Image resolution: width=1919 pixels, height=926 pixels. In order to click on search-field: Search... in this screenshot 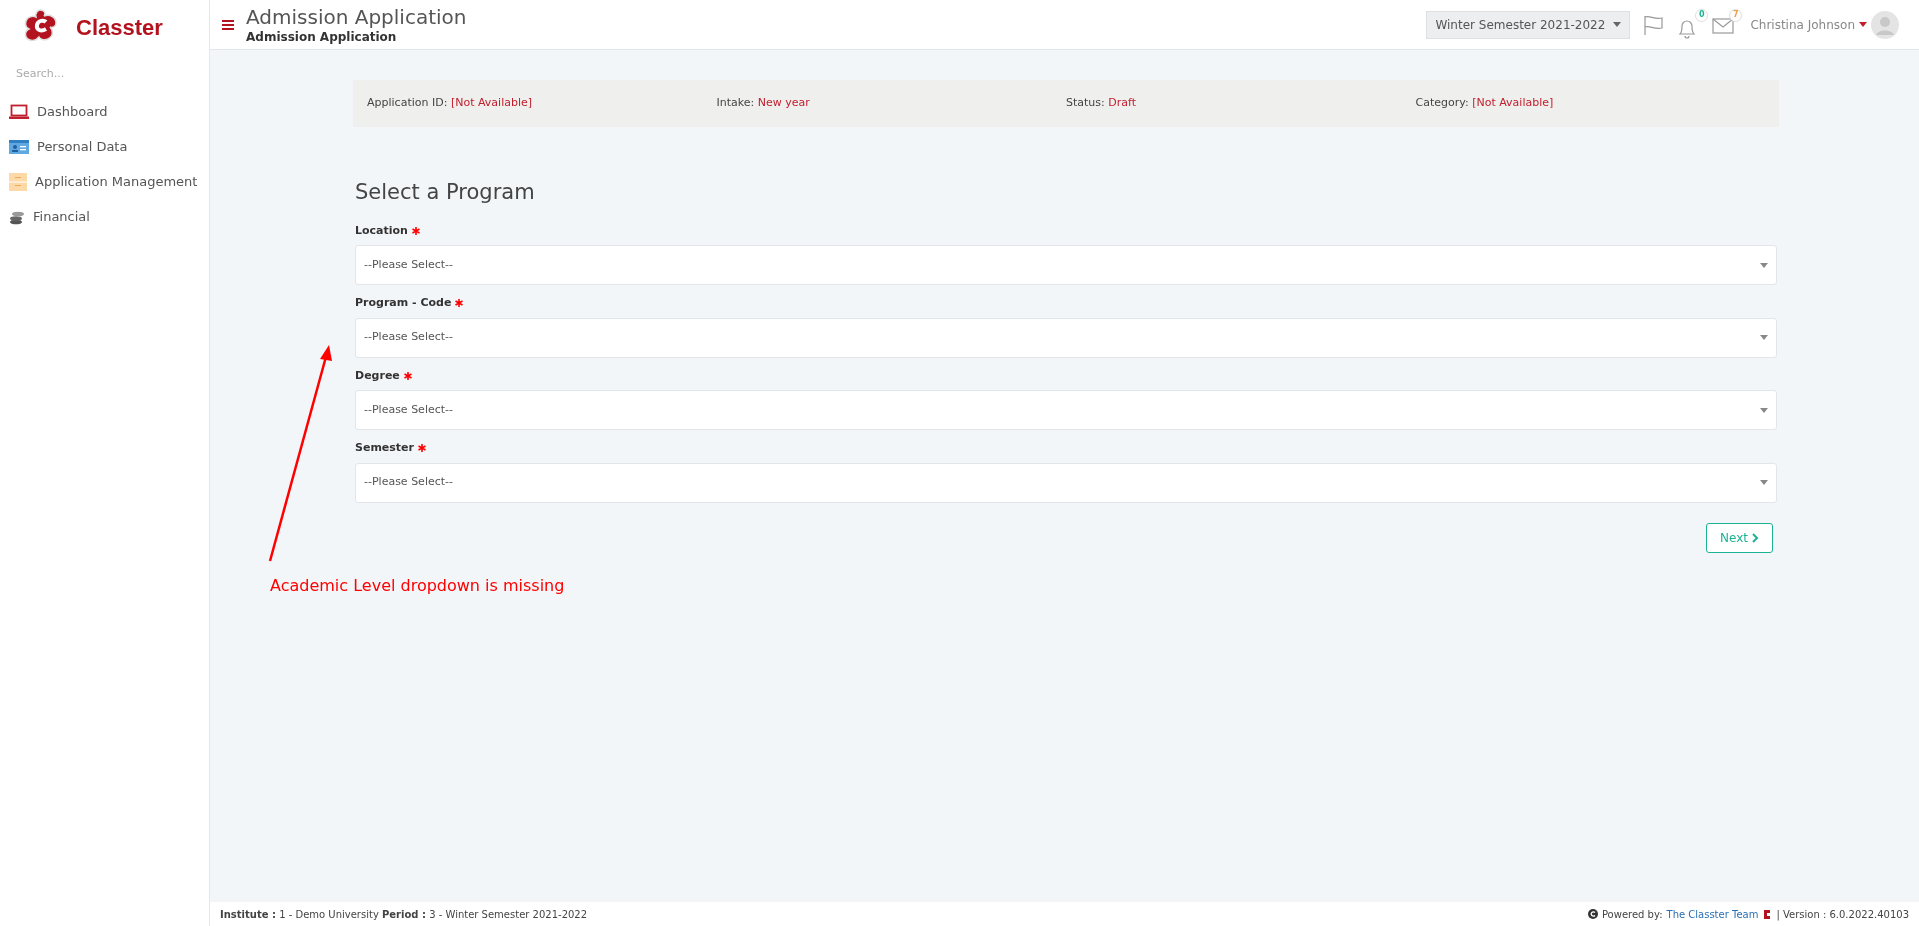, I will do `click(101, 74)`.